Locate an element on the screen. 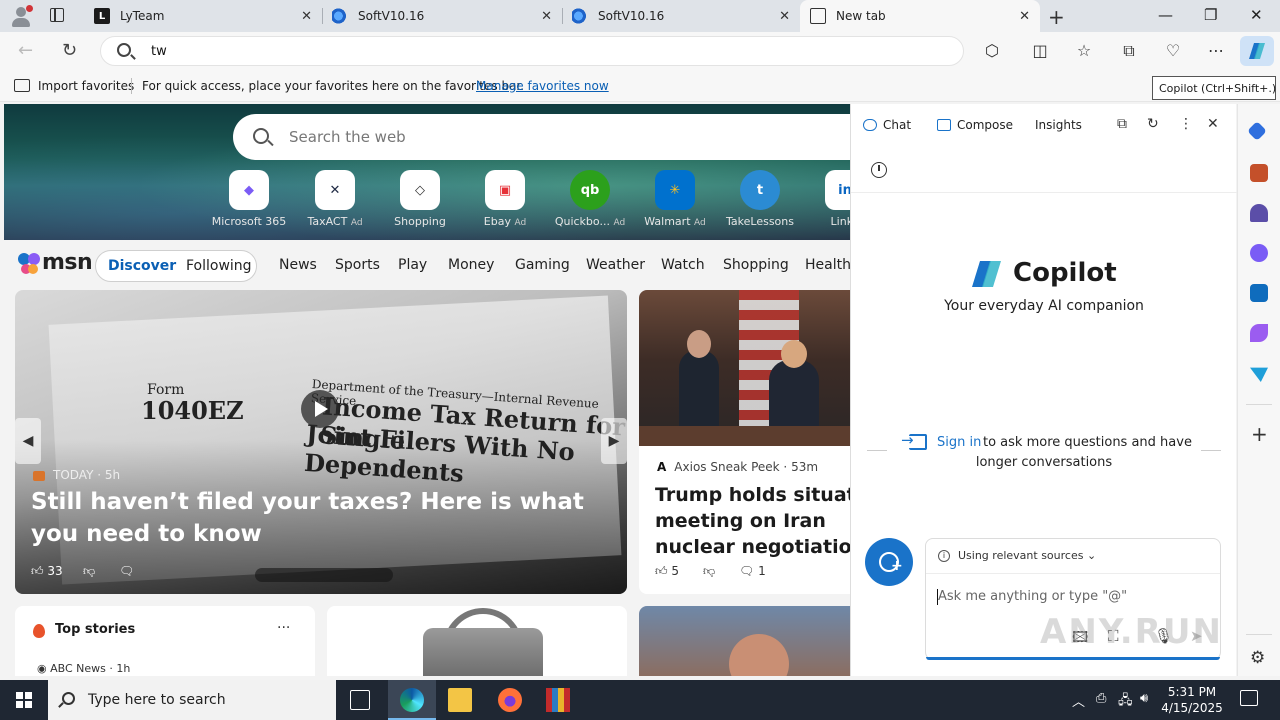 This screenshot has height=720, width=1280. rail-toolbox-icon is located at coordinates (1259, 173).